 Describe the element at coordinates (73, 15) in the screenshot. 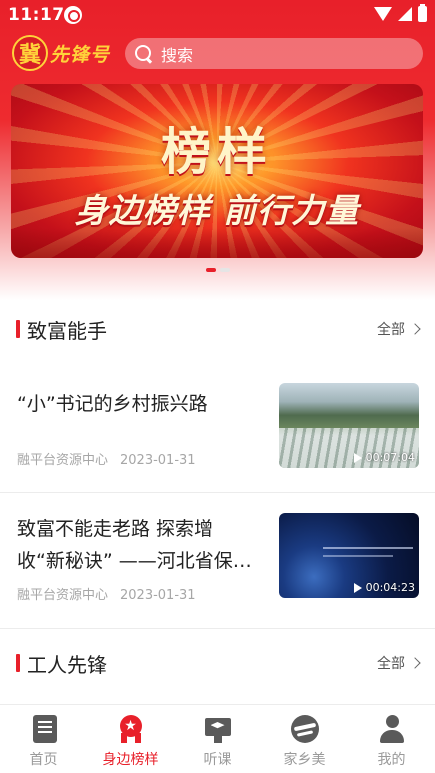

I see `notification-app-icon` at that location.